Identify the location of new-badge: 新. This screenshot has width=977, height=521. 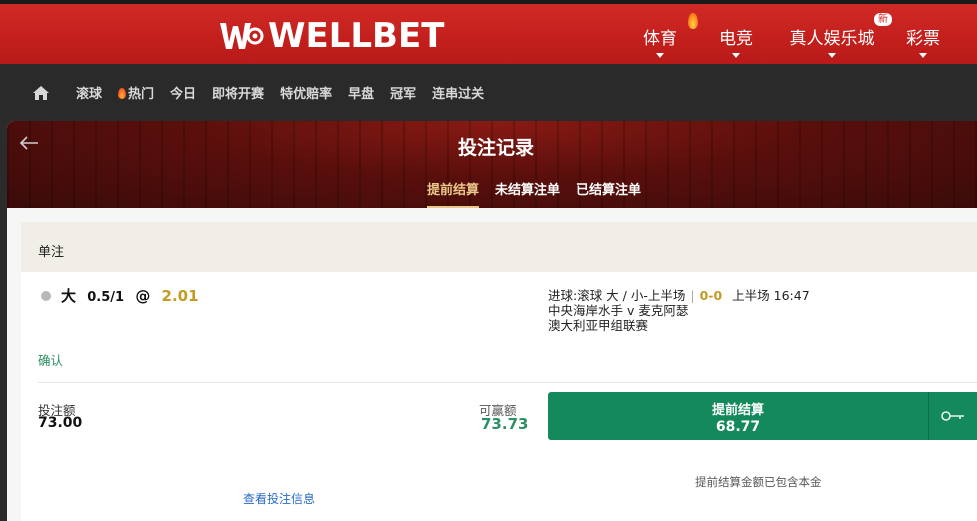
(883, 19).